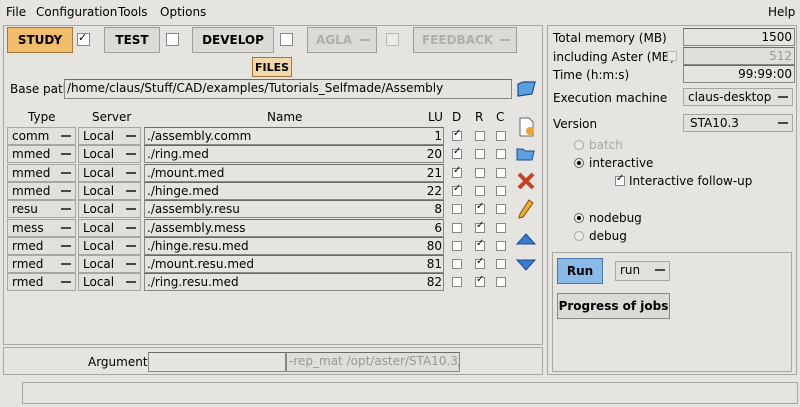 The width and height of the screenshot is (800, 407). Describe the element at coordinates (294, 209) in the screenshot. I see `file-name-input: ./assembly.resu` at that location.